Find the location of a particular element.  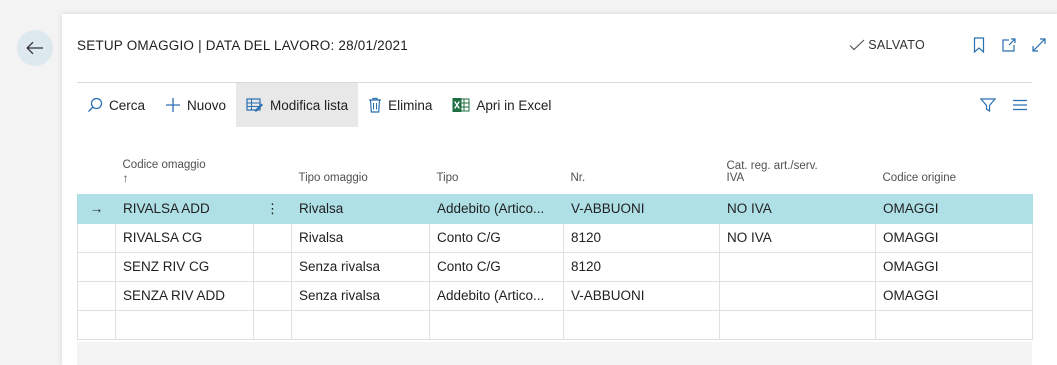

open-in-excel-button: Apri in Excel is located at coordinates (501, 105).